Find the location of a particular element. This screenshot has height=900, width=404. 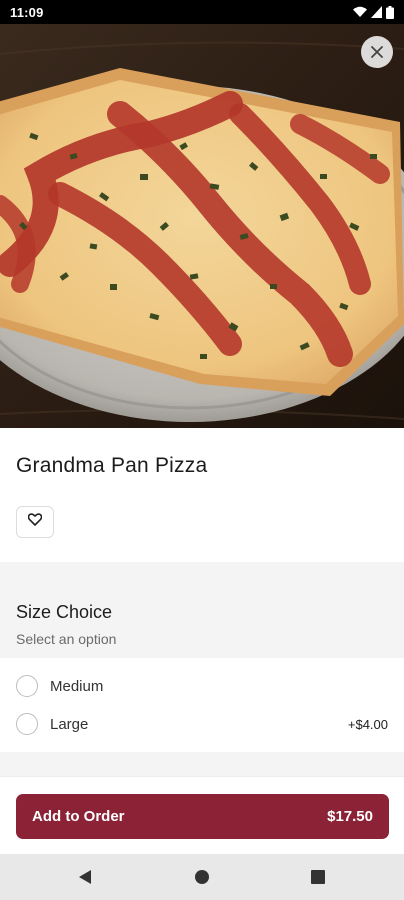

status-time: 11:09 is located at coordinates (27, 12).